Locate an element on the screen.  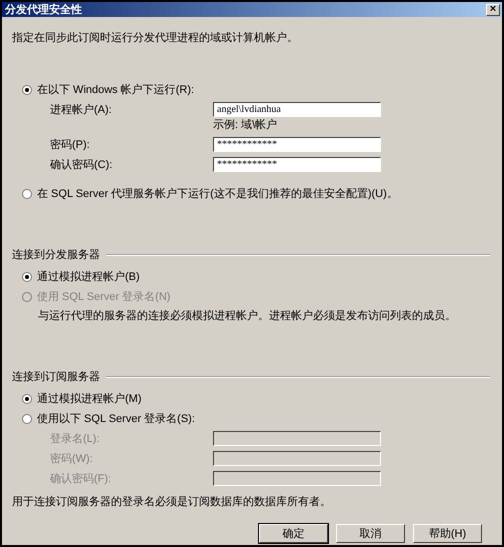
radio-label: 通过模拟进程帐户(B) is located at coordinates (88, 276).